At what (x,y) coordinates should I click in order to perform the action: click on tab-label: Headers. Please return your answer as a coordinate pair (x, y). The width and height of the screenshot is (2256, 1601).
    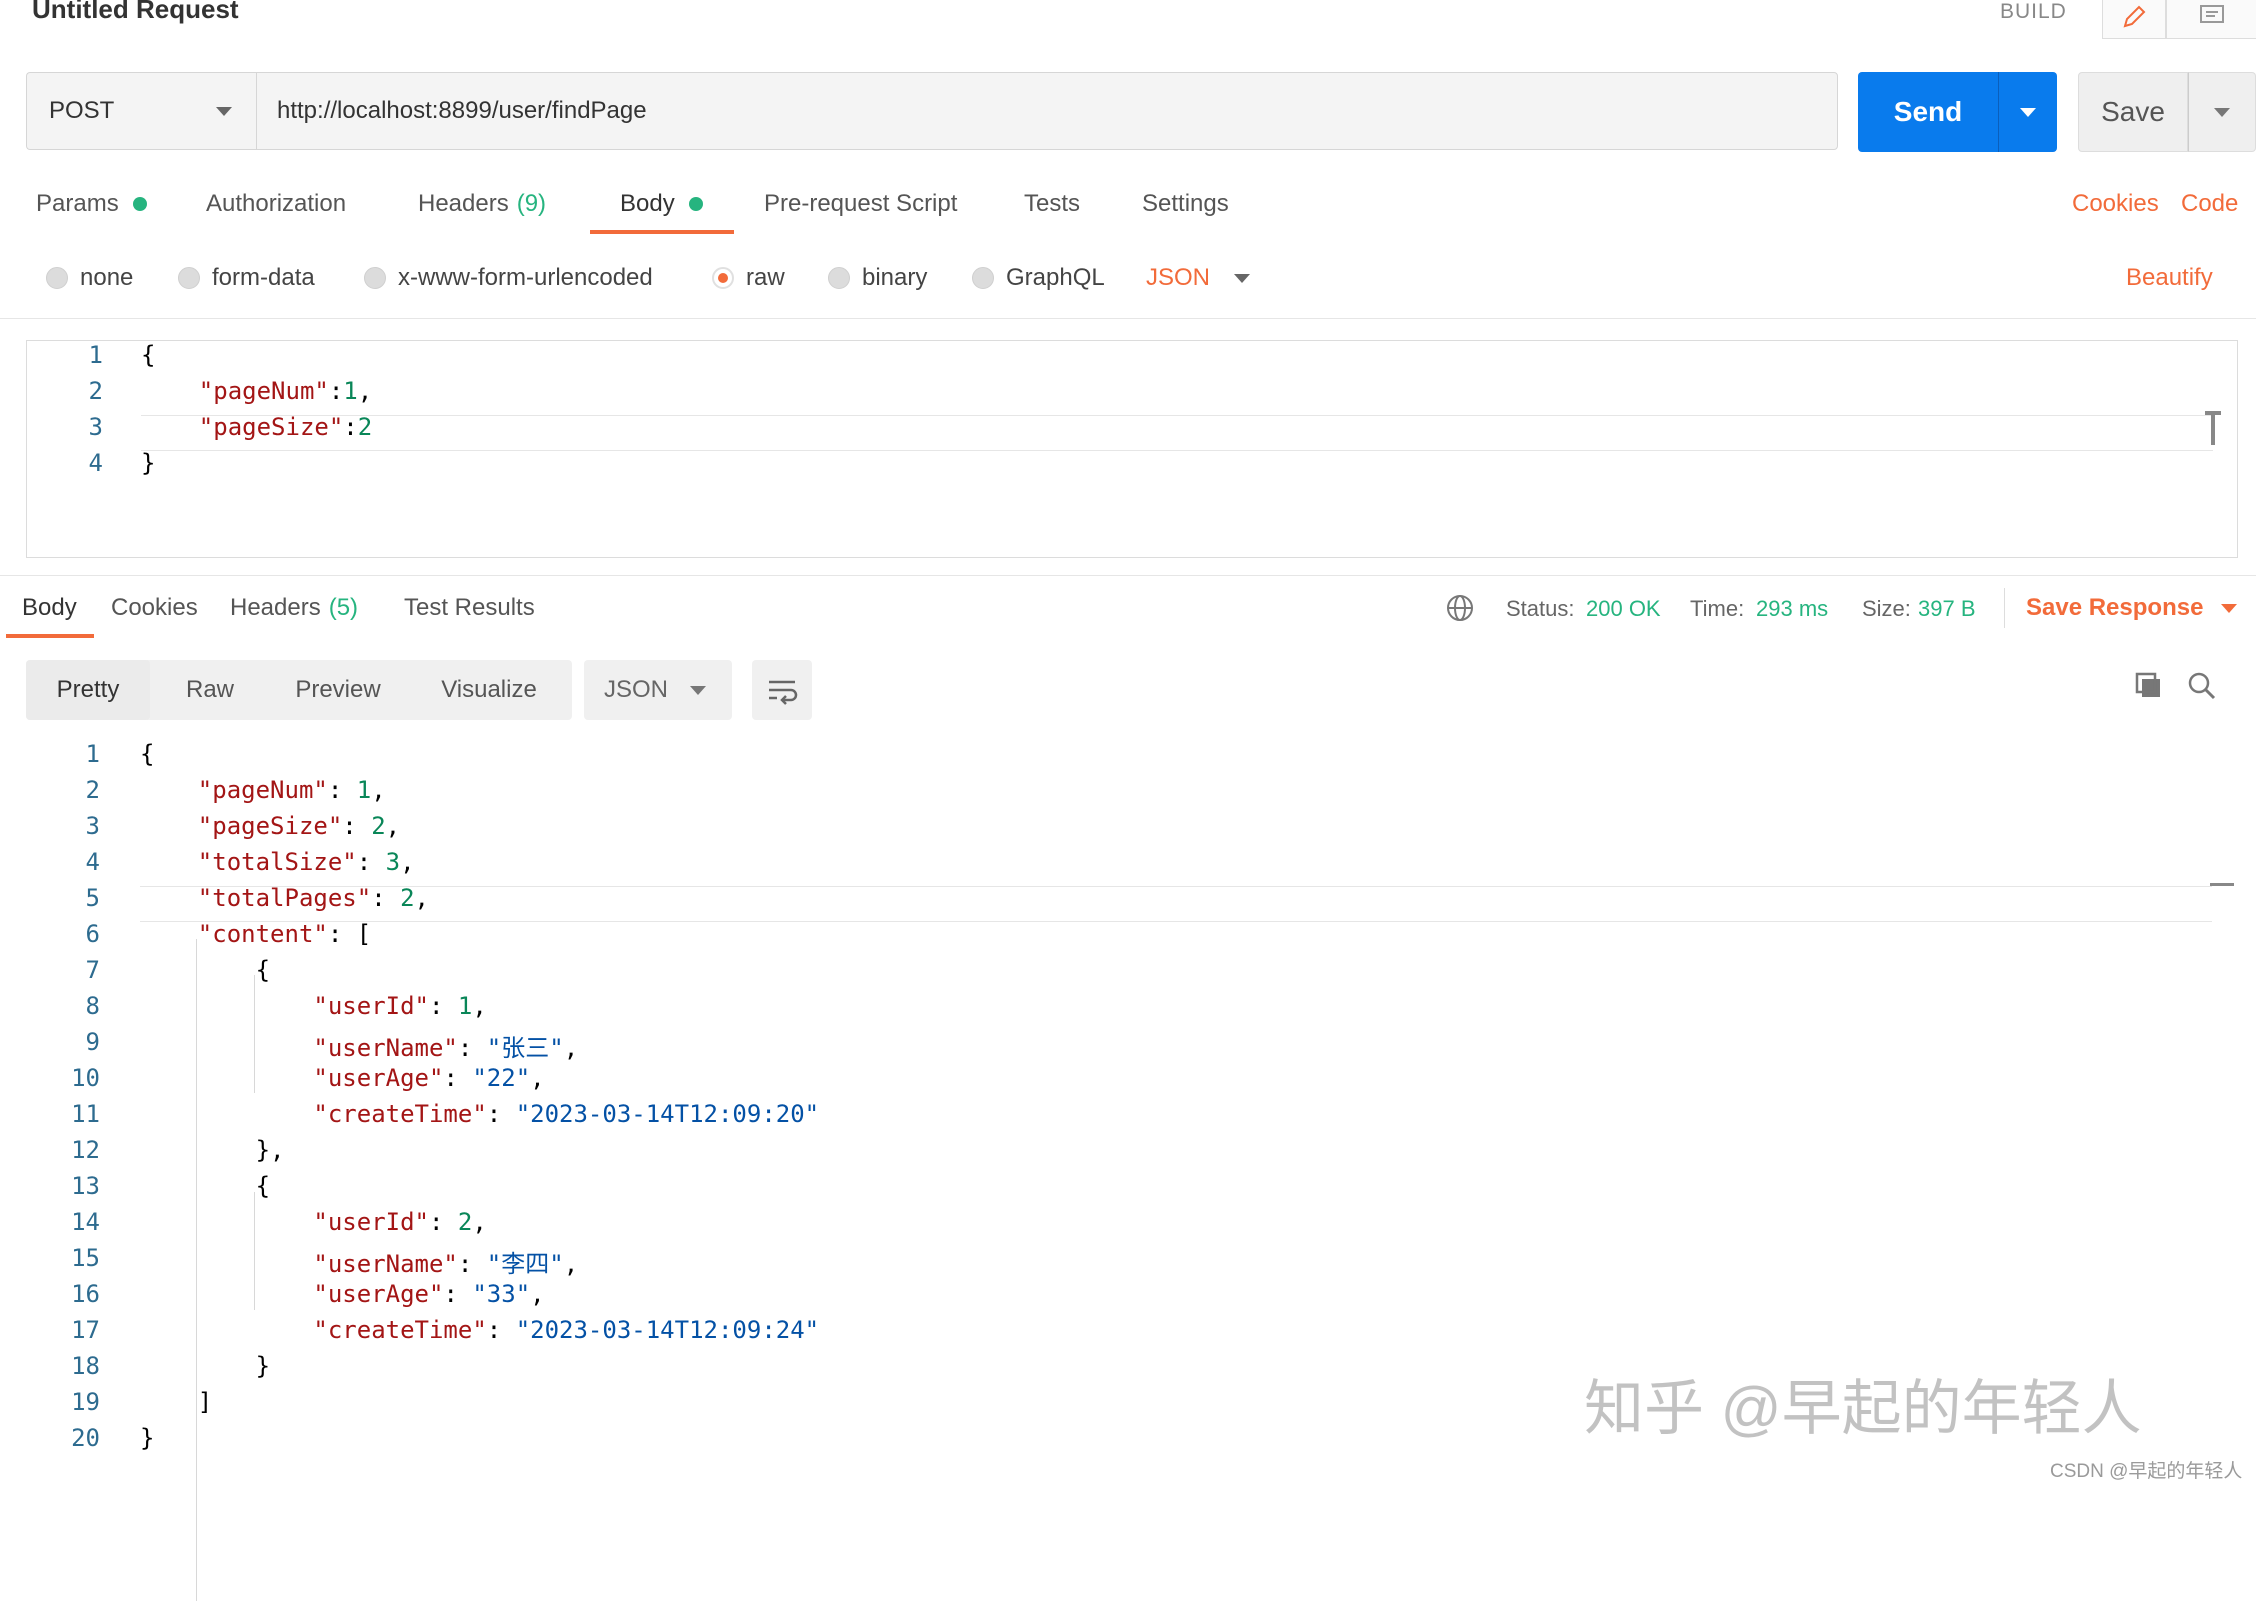
    Looking at the image, I should click on (463, 203).